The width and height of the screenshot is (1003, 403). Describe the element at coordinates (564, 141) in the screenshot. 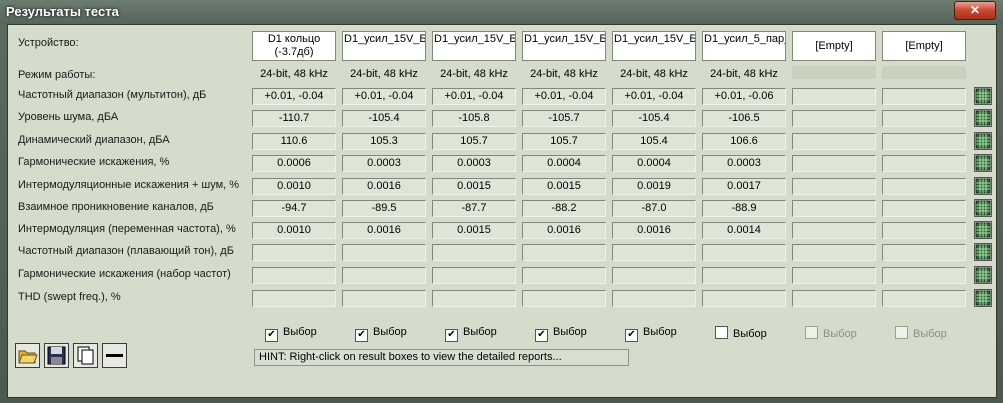

I see `result-cell: 105.7` at that location.